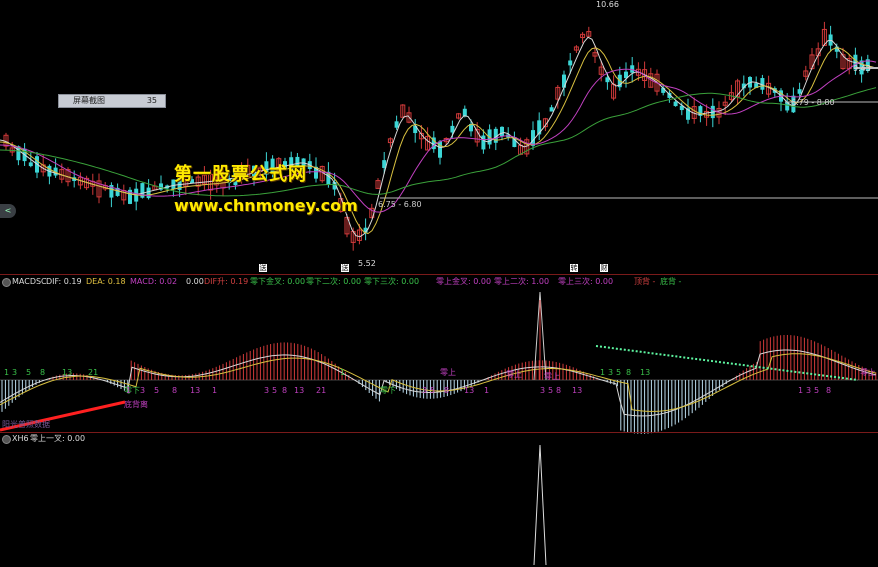  What do you see at coordinates (392, 281) in the screenshot?
I see `macd-zero-down-third: 零下三次: 0.00` at bounding box center [392, 281].